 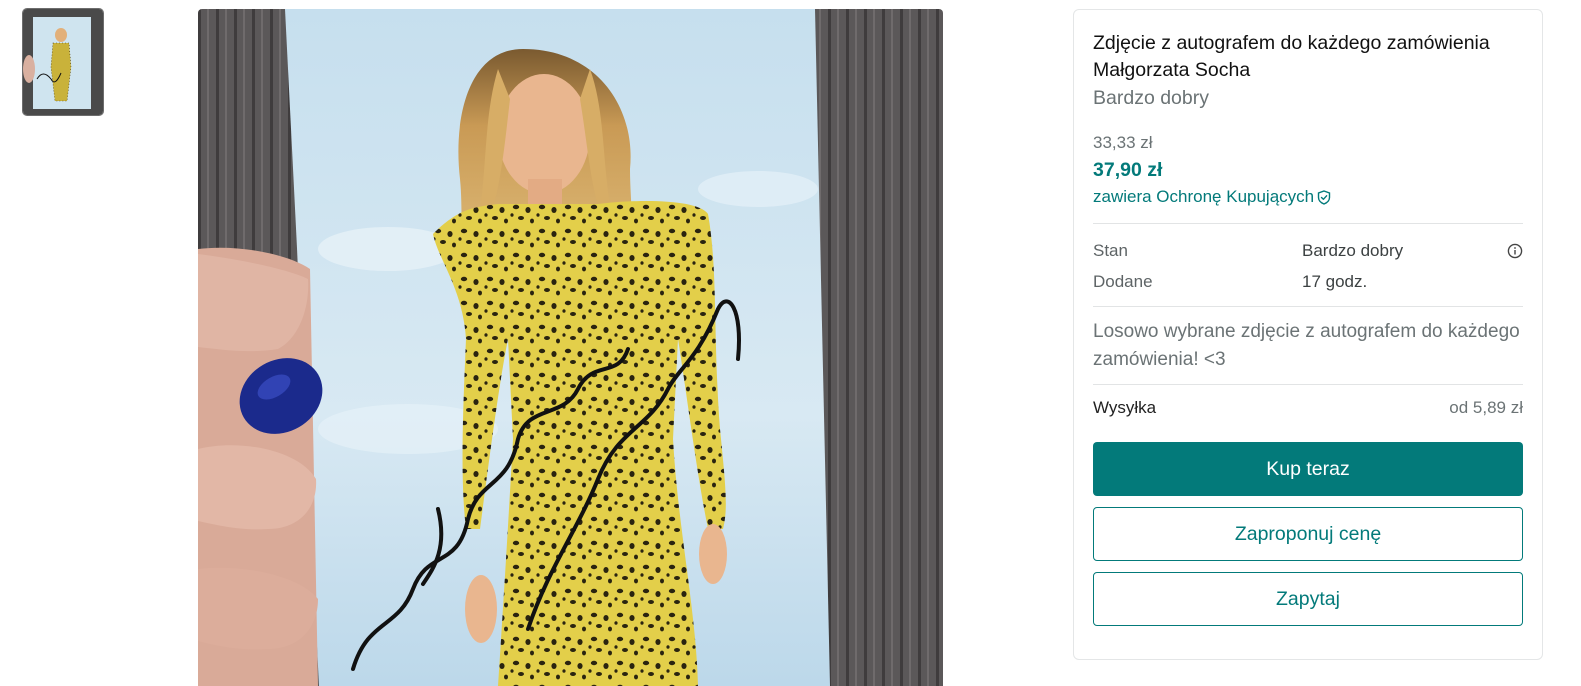 What do you see at coordinates (1515, 251) in the screenshot?
I see `info-icon` at bounding box center [1515, 251].